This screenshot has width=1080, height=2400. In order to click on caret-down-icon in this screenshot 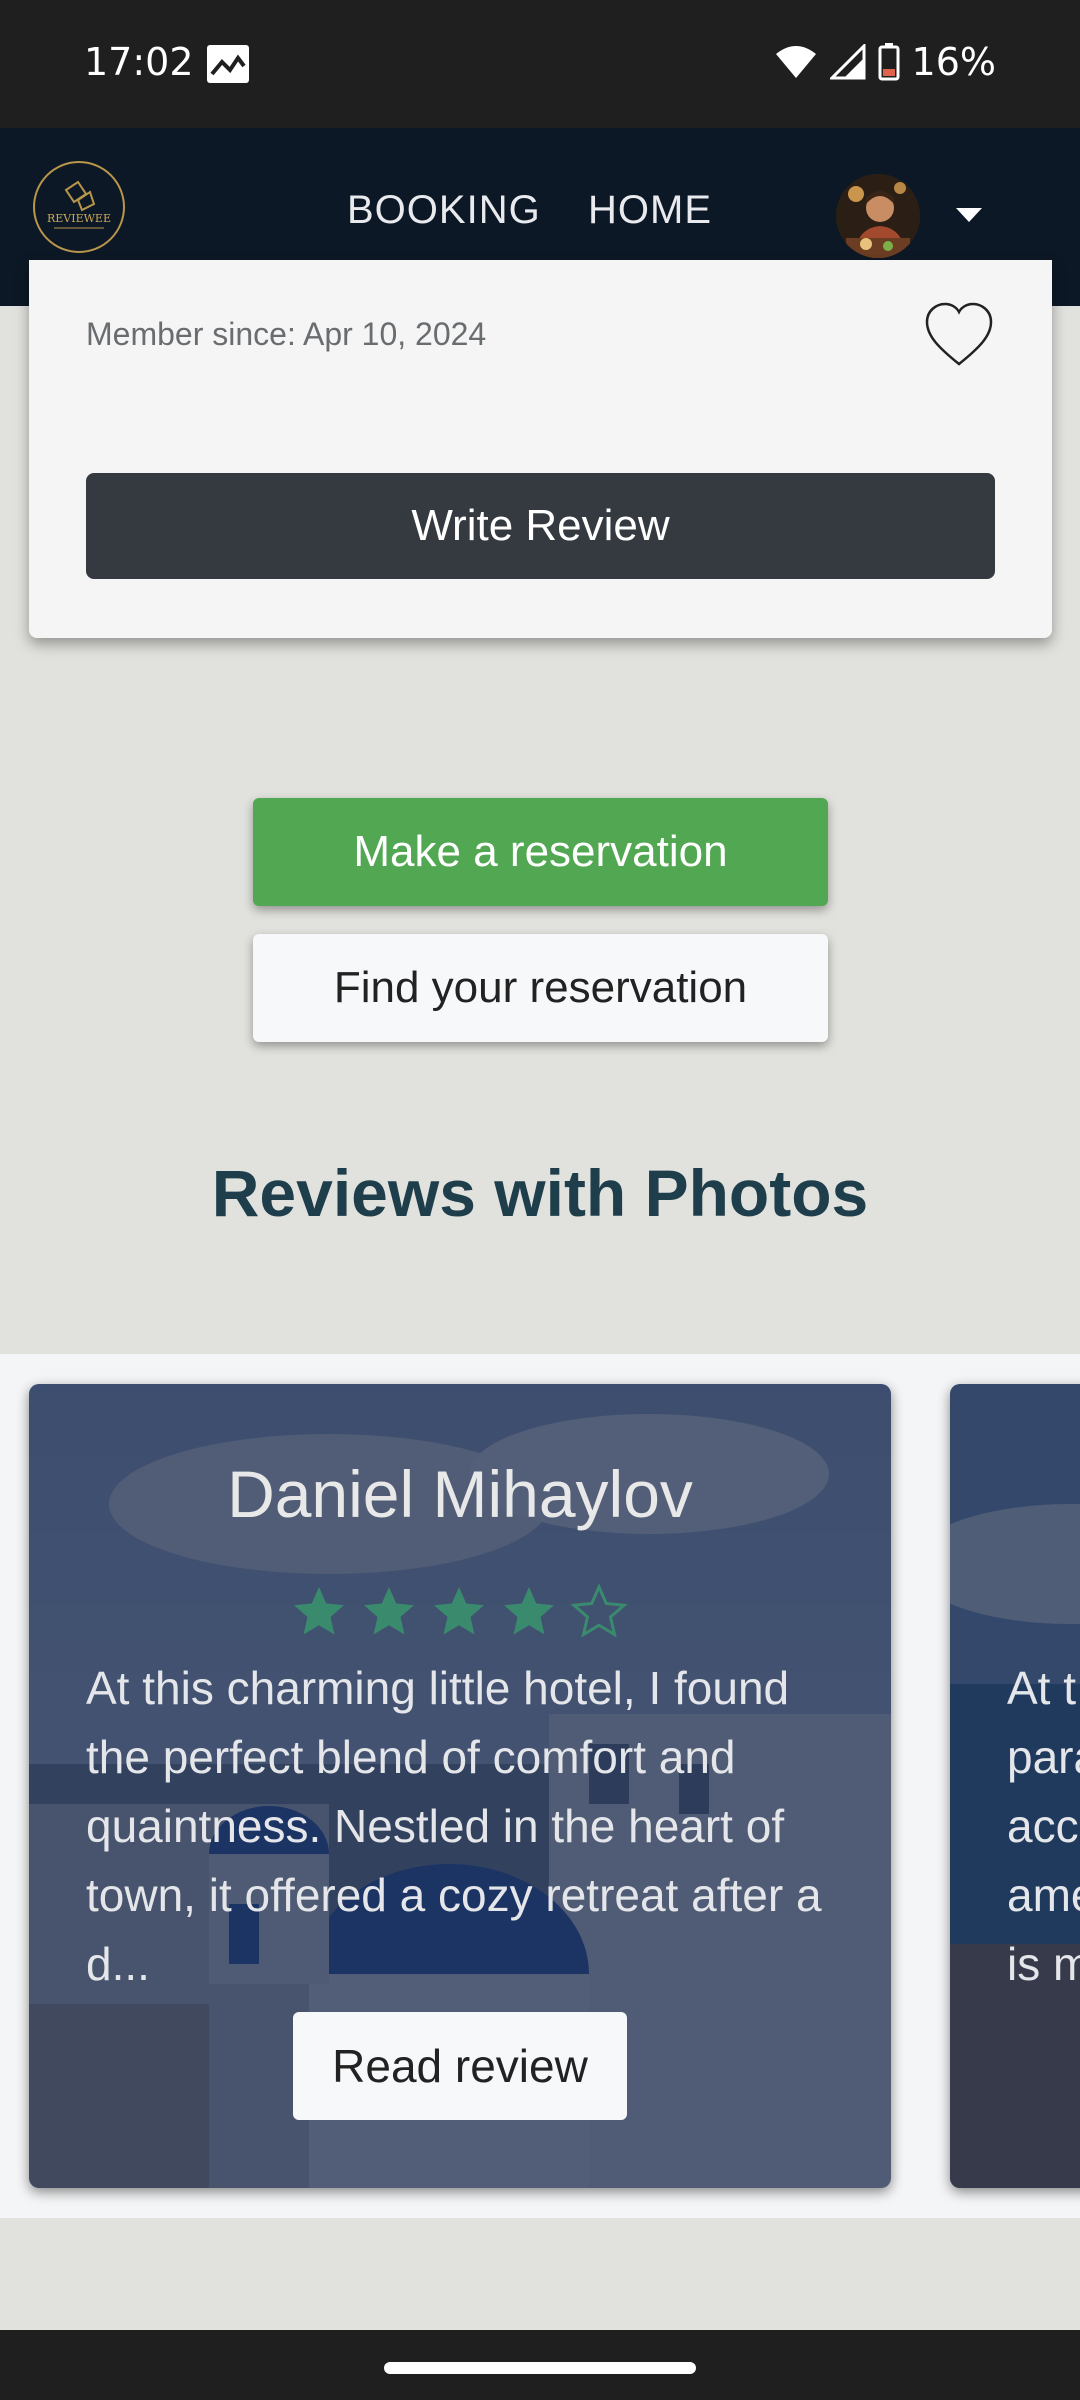, I will do `click(969, 216)`.